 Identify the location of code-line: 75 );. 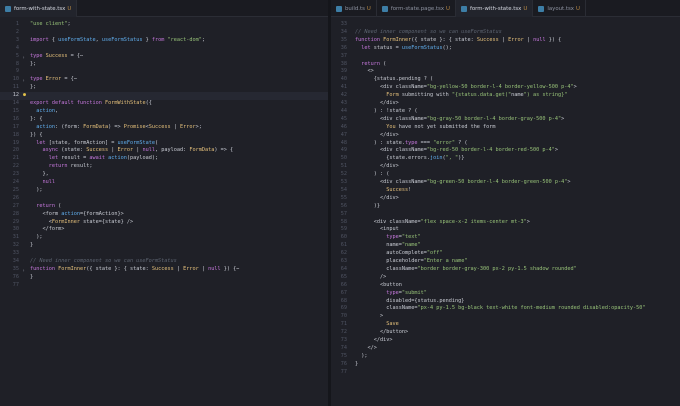
(505, 357).